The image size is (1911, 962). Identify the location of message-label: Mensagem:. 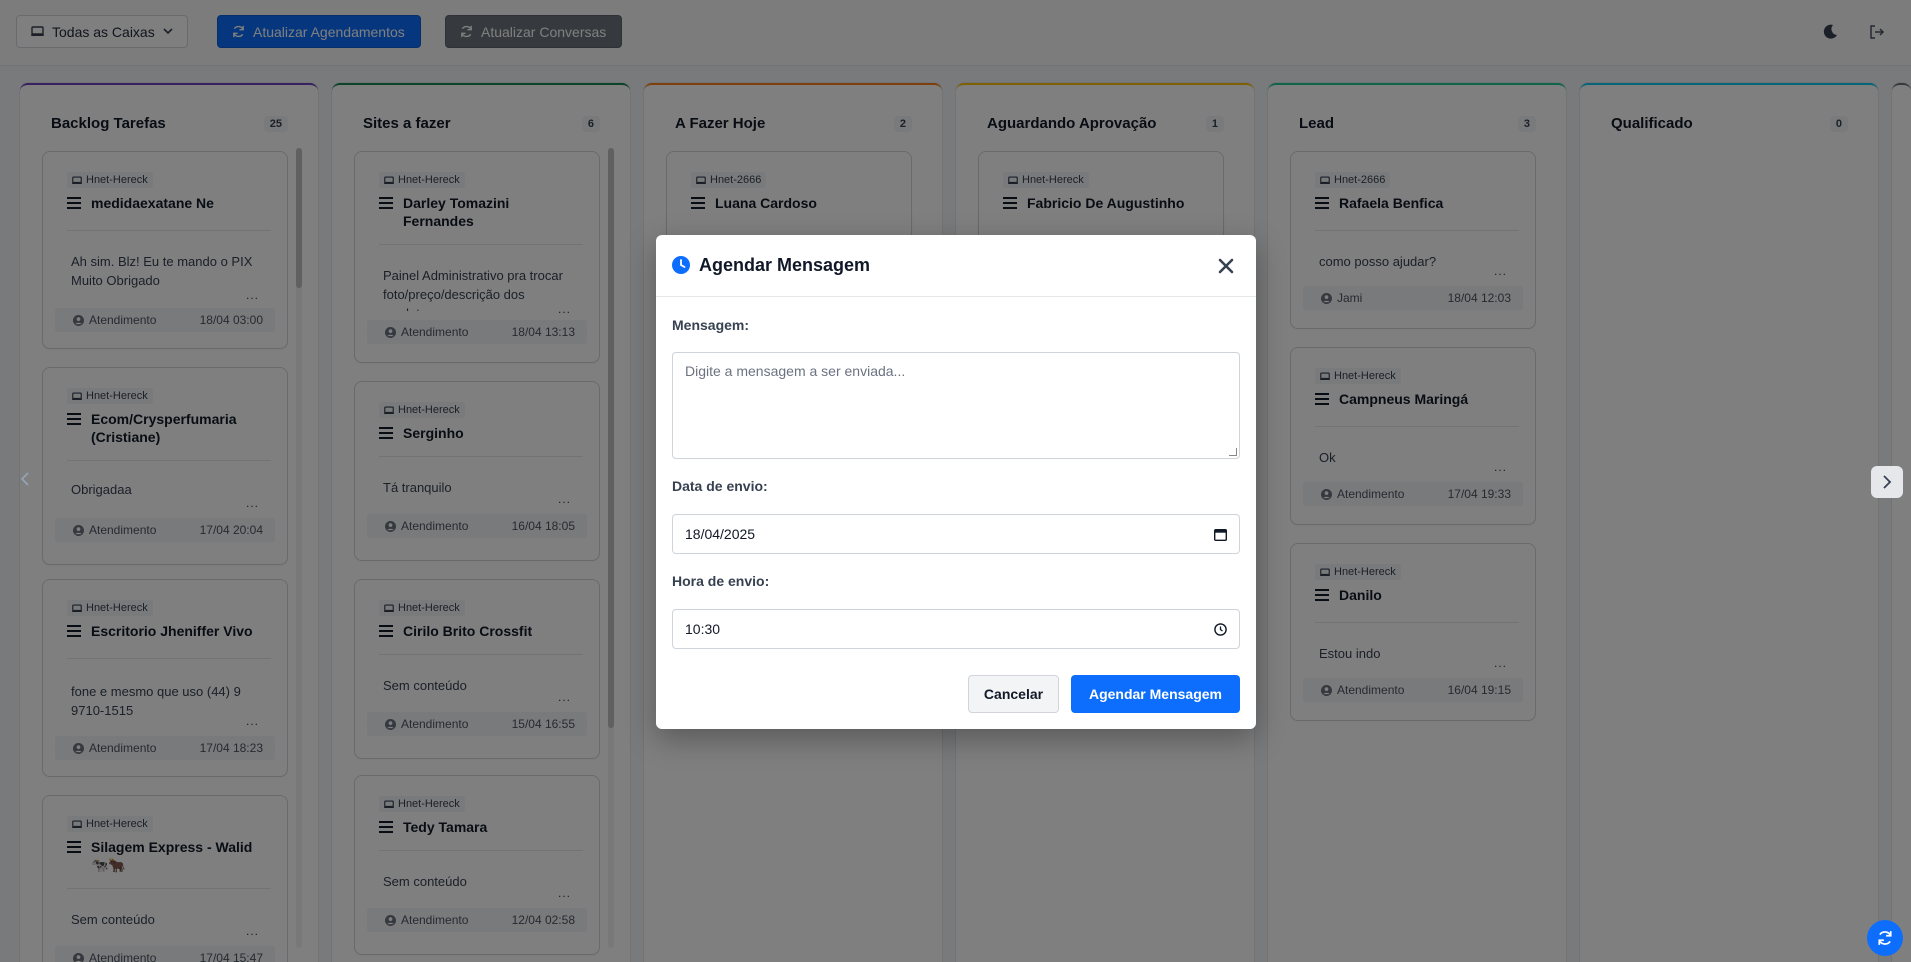
(711, 325).